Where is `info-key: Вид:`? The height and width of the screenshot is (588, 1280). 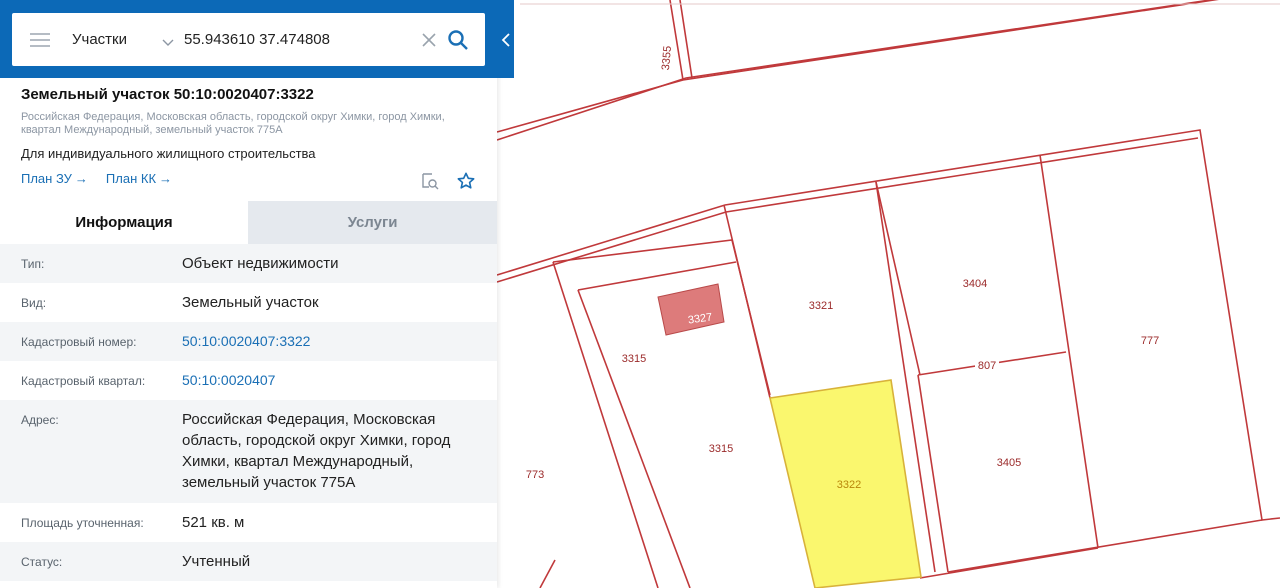 info-key: Вид: is located at coordinates (34, 303).